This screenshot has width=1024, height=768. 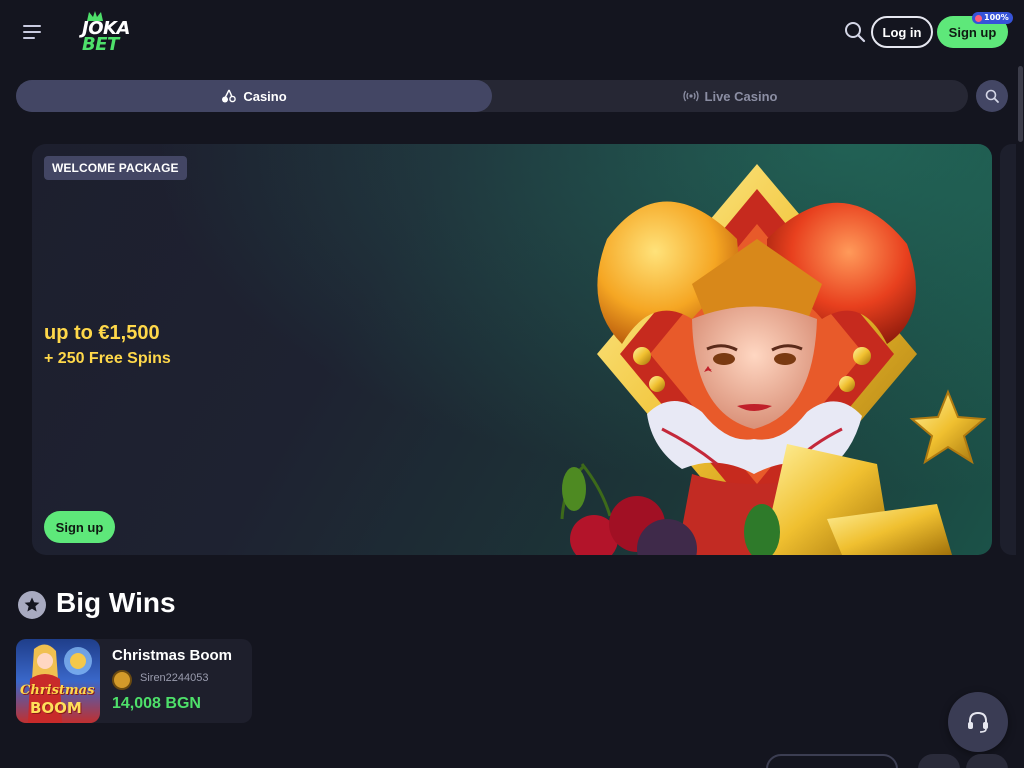 What do you see at coordinates (107, 358) in the screenshot?
I see `offer-free-spins: + 250 Free Spins` at bounding box center [107, 358].